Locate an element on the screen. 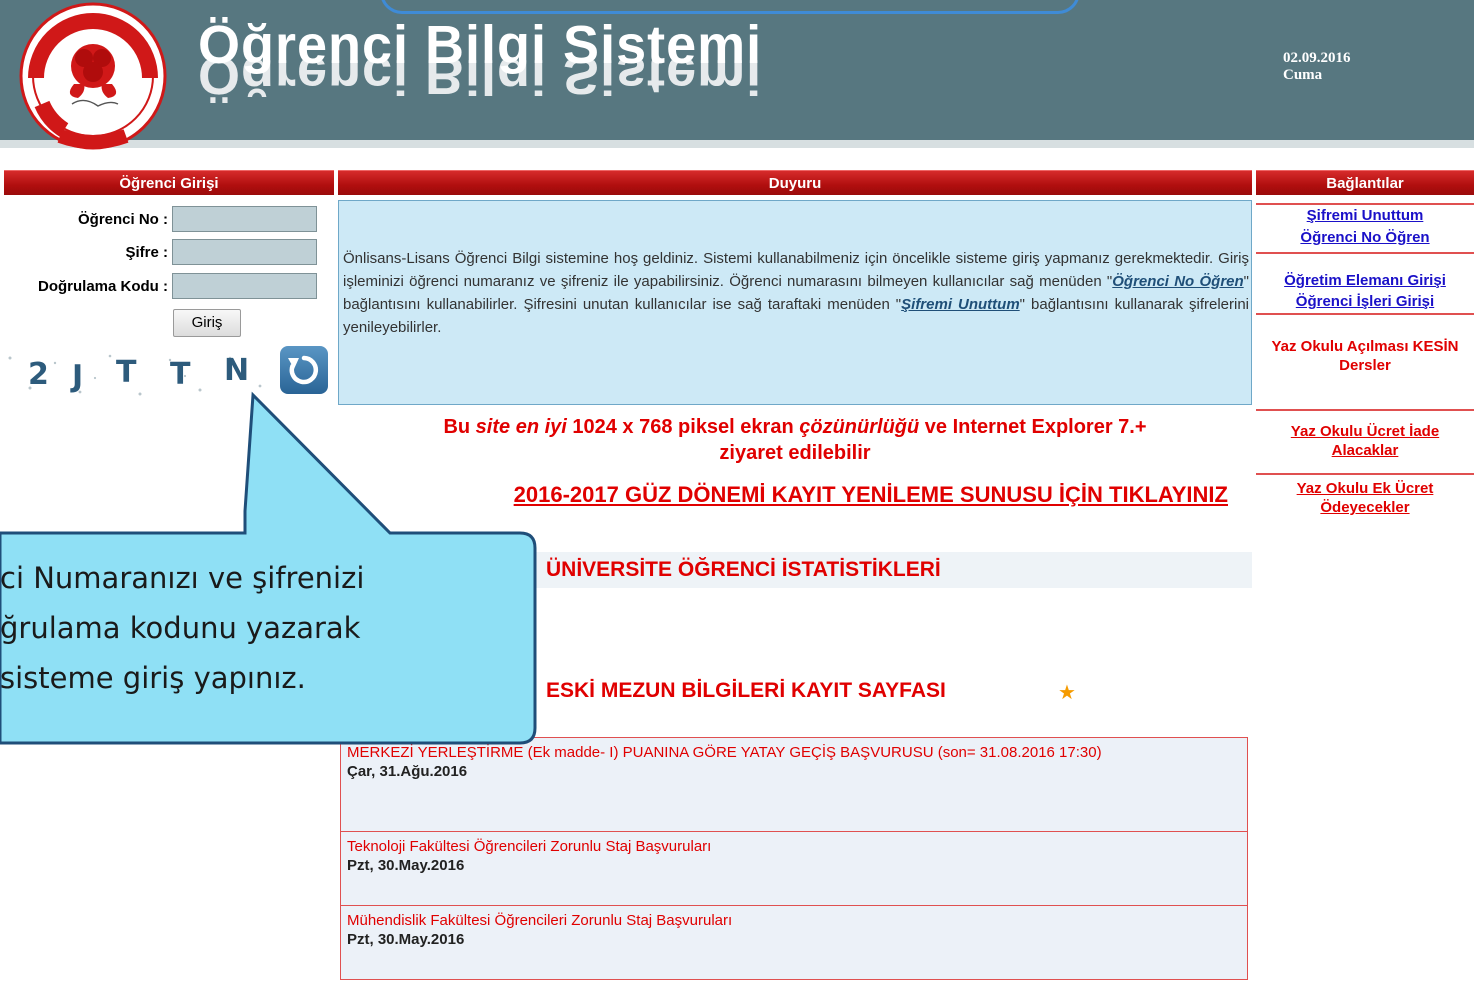  header-tab-outline is located at coordinates (730, 7).